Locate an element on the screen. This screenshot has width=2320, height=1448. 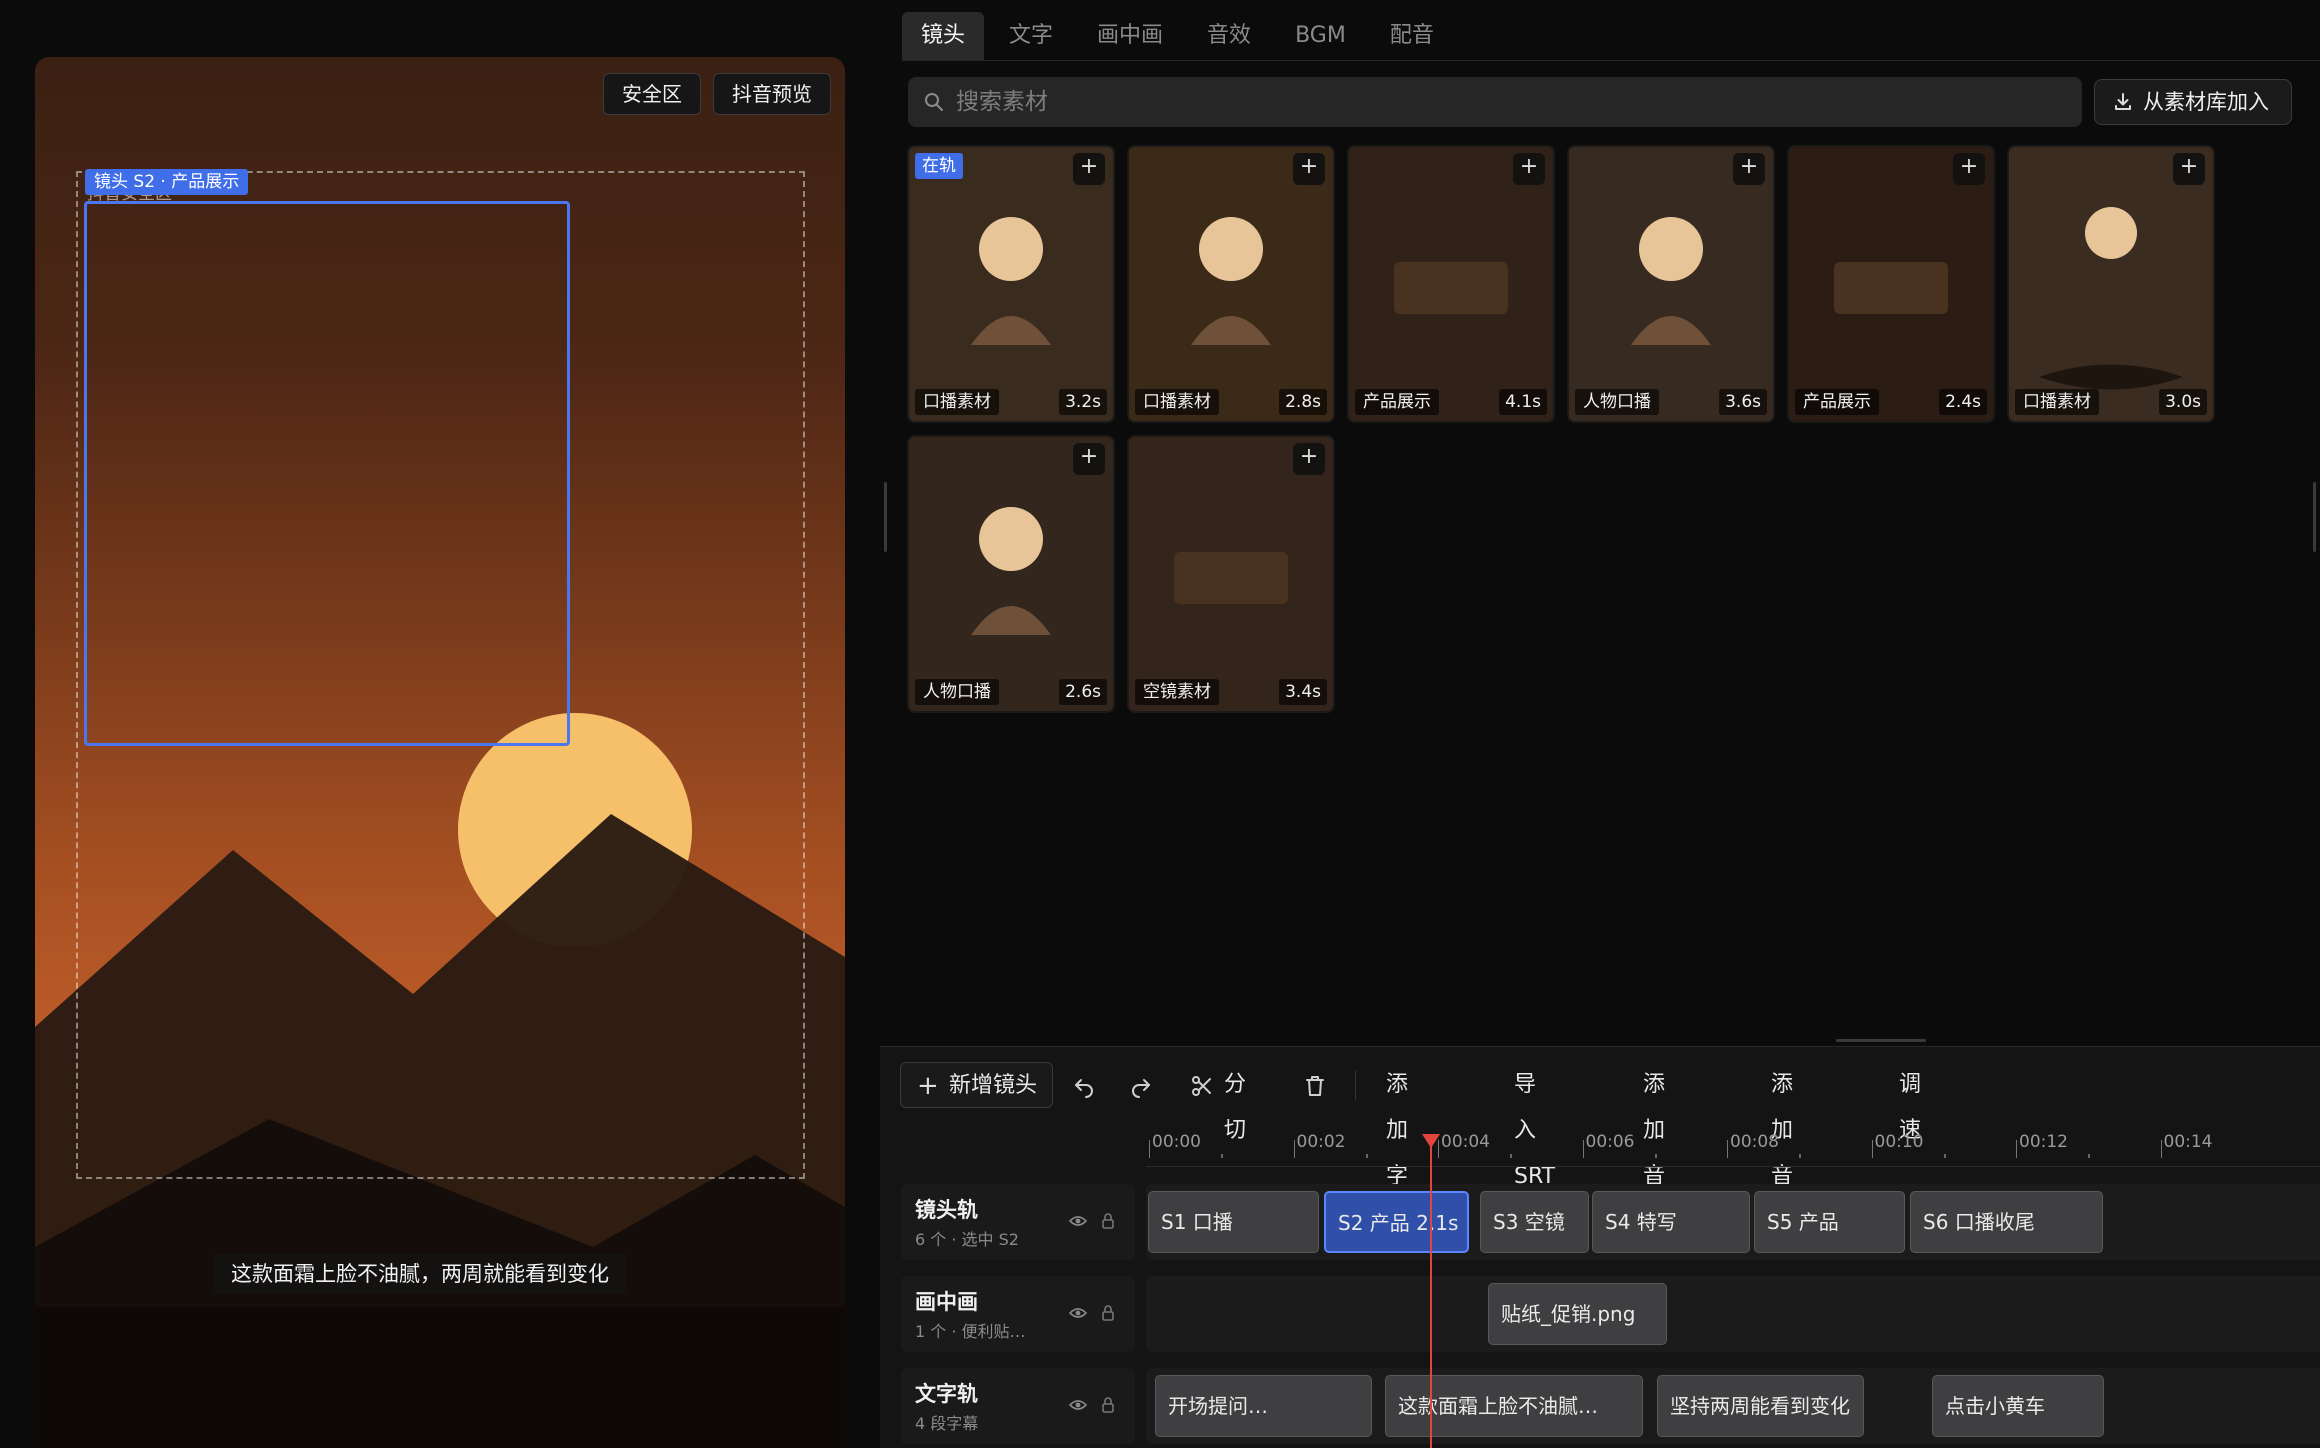
asset-card: + 产品展示 4.1s is located at coordinates (1451, 284).